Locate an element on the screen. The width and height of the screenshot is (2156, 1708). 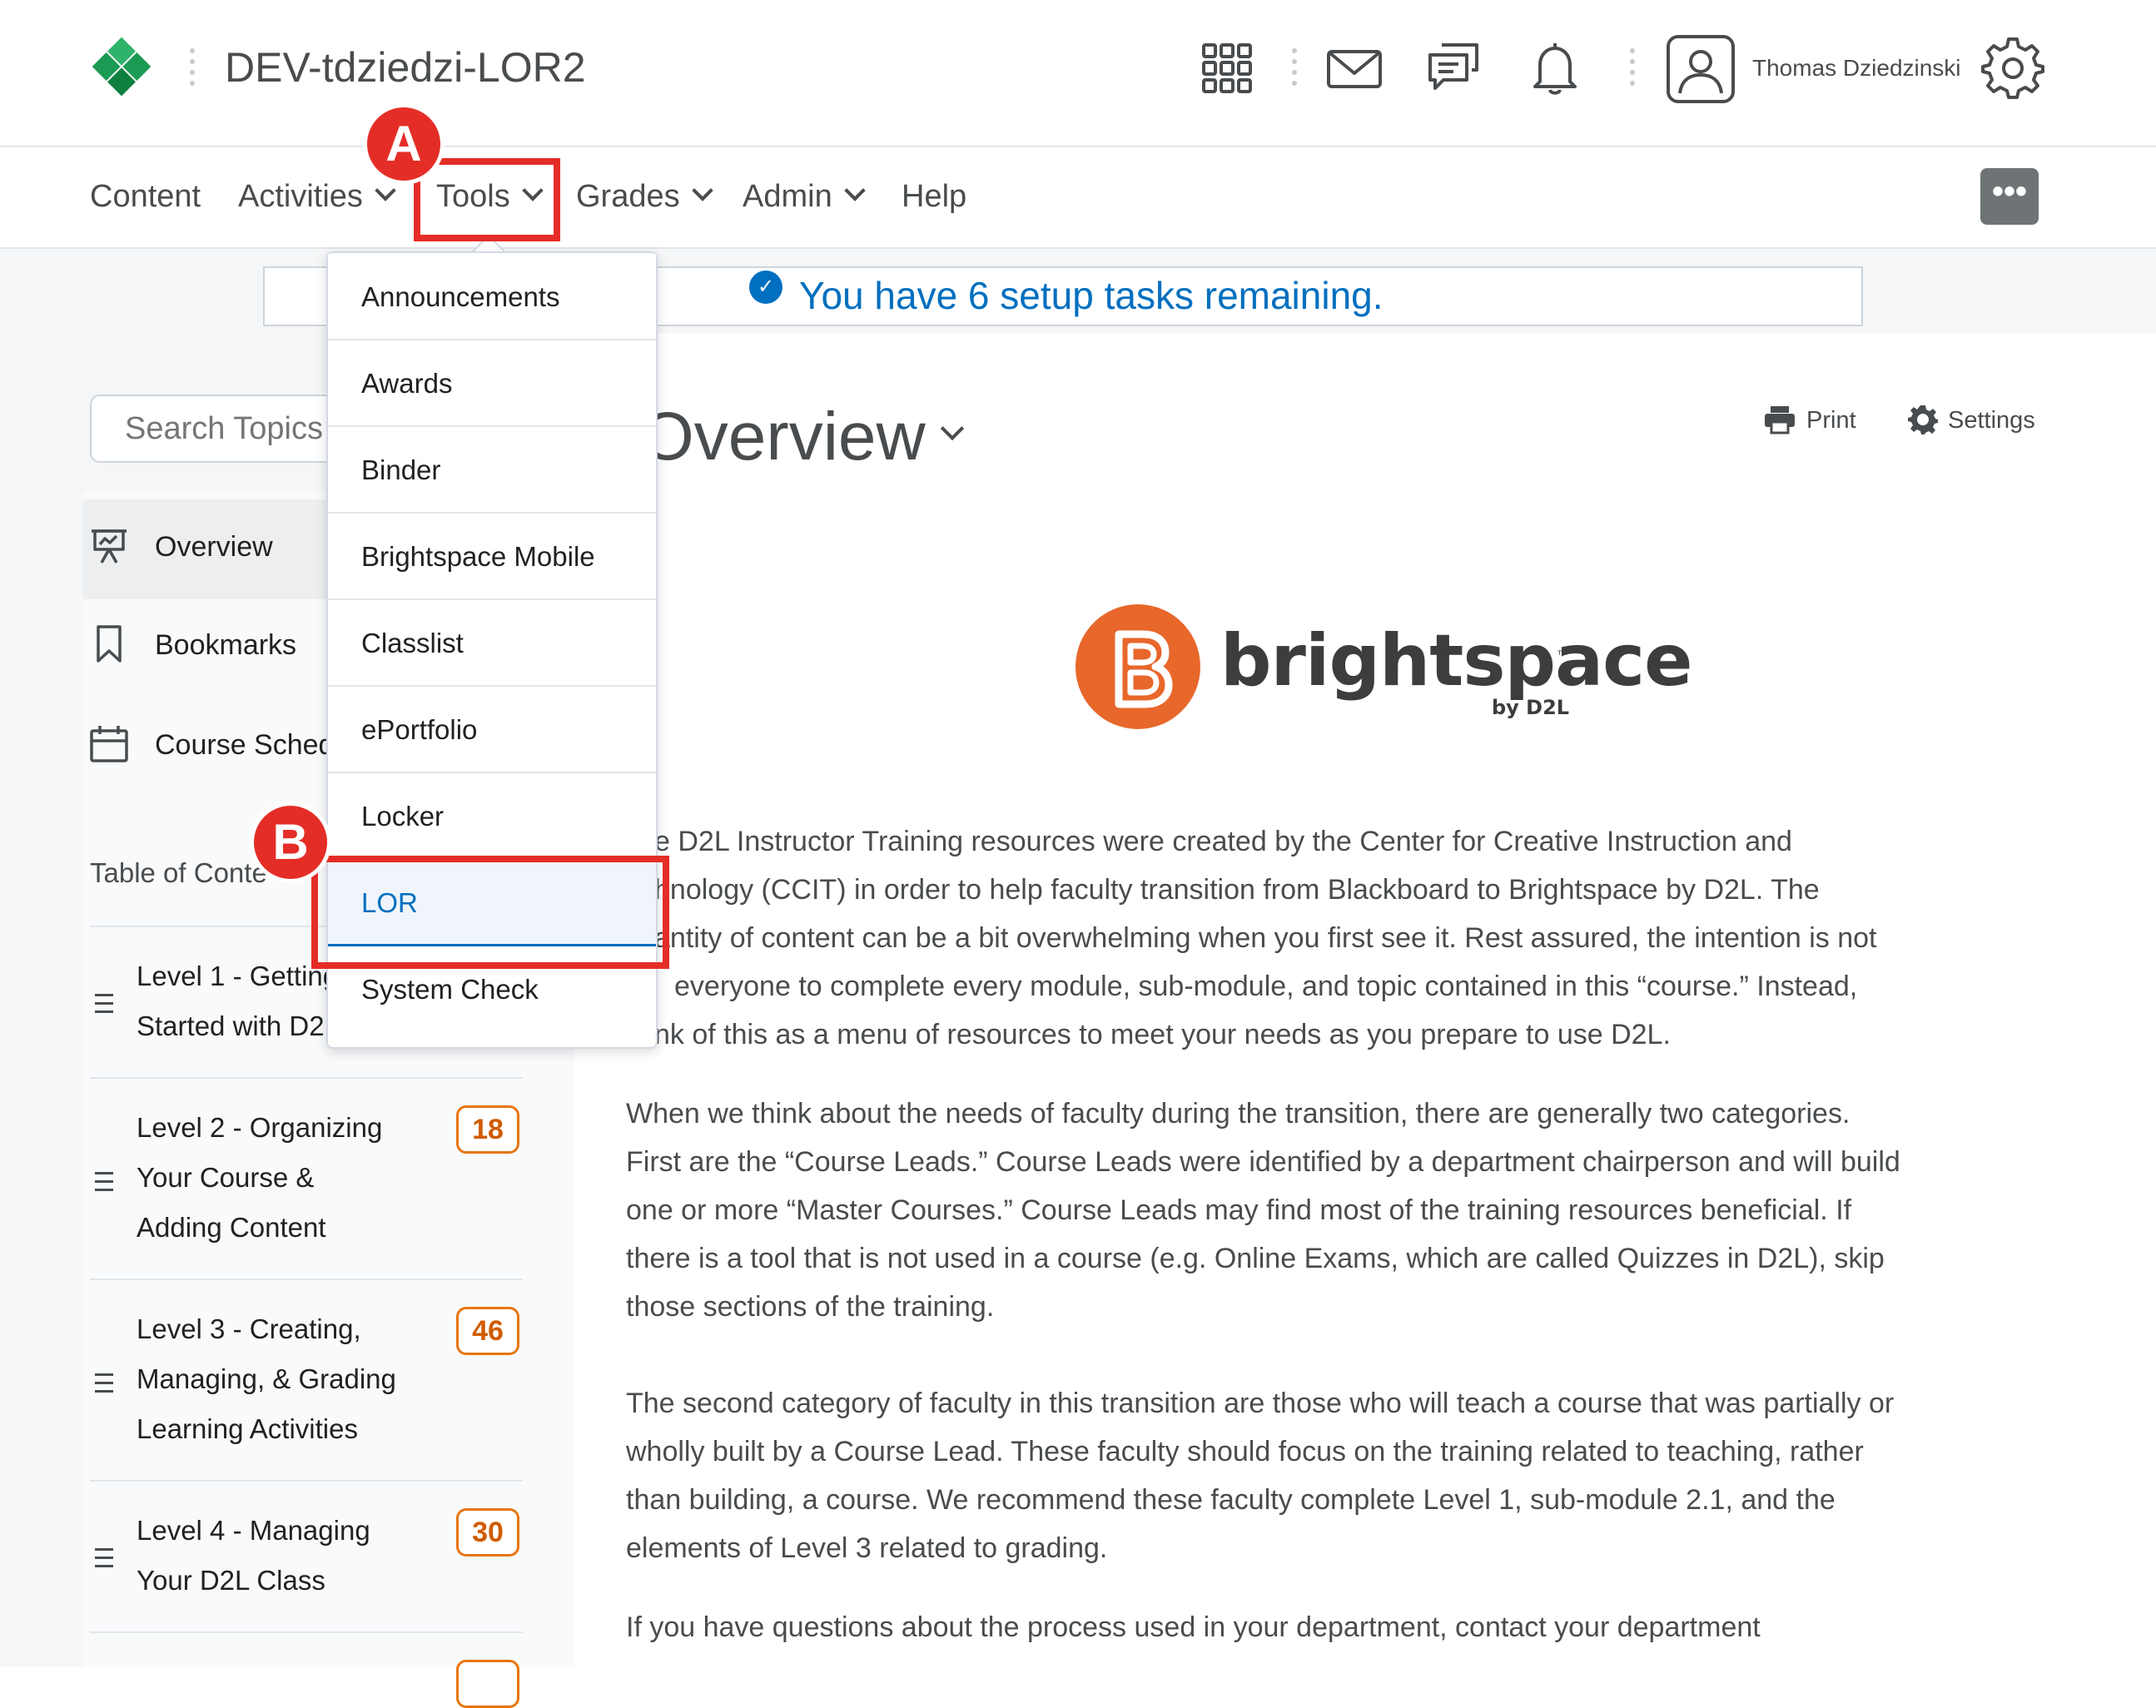
table-of-contents-heading: Table of Conte is located at coordinates (178, 872).